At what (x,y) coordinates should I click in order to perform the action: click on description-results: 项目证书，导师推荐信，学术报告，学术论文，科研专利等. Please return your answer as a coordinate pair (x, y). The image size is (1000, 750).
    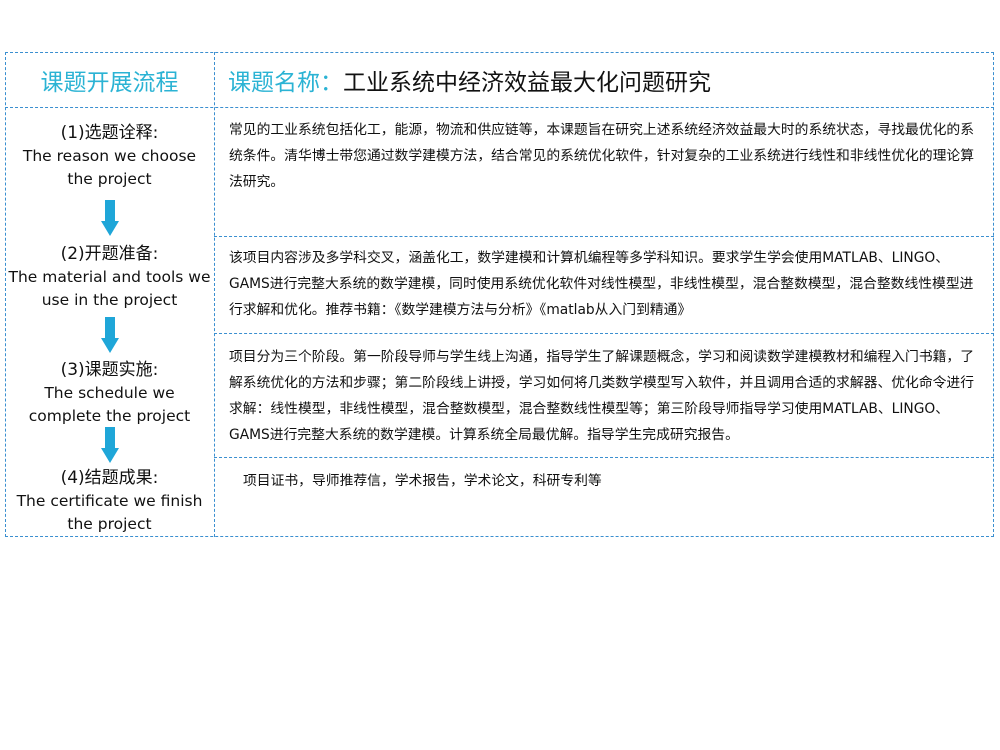
    Looking at the image, I should click on (422, 481).